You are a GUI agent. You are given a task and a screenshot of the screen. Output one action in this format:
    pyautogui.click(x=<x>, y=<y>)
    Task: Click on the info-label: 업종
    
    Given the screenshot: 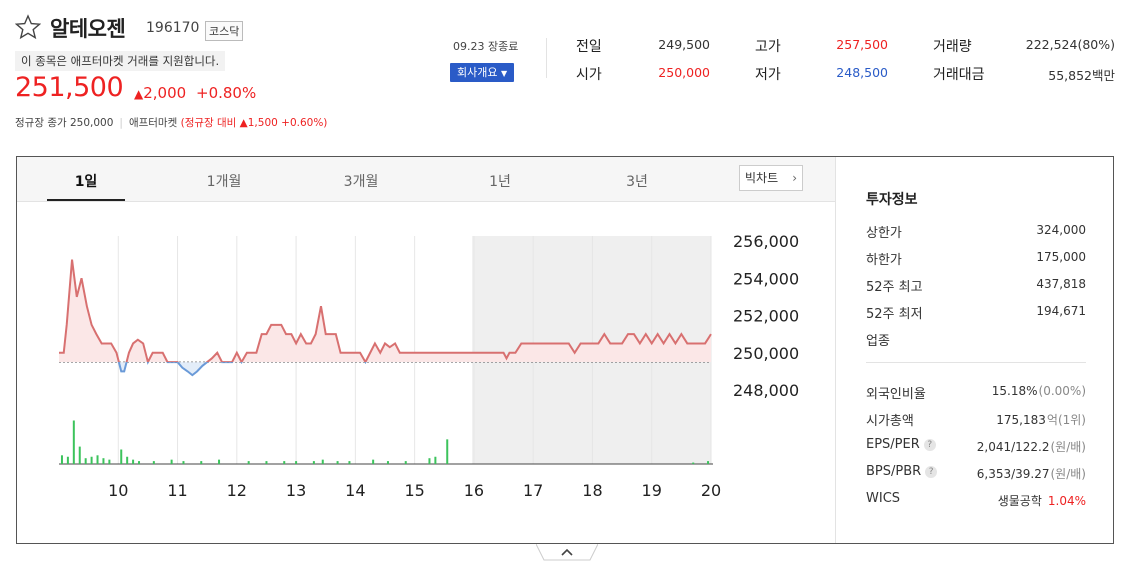 What is the action you would take?
    pyautogui.click(x=878, y=341)
    